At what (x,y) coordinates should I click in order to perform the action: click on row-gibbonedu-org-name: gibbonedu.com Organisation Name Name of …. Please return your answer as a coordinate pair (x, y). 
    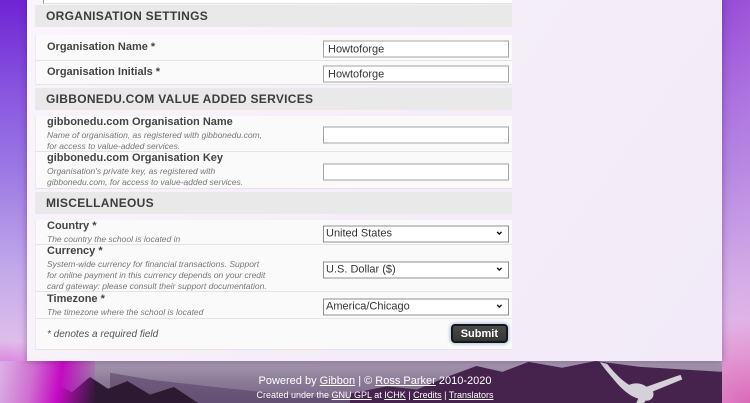
    Looking at the image, I should click on (273, 134).